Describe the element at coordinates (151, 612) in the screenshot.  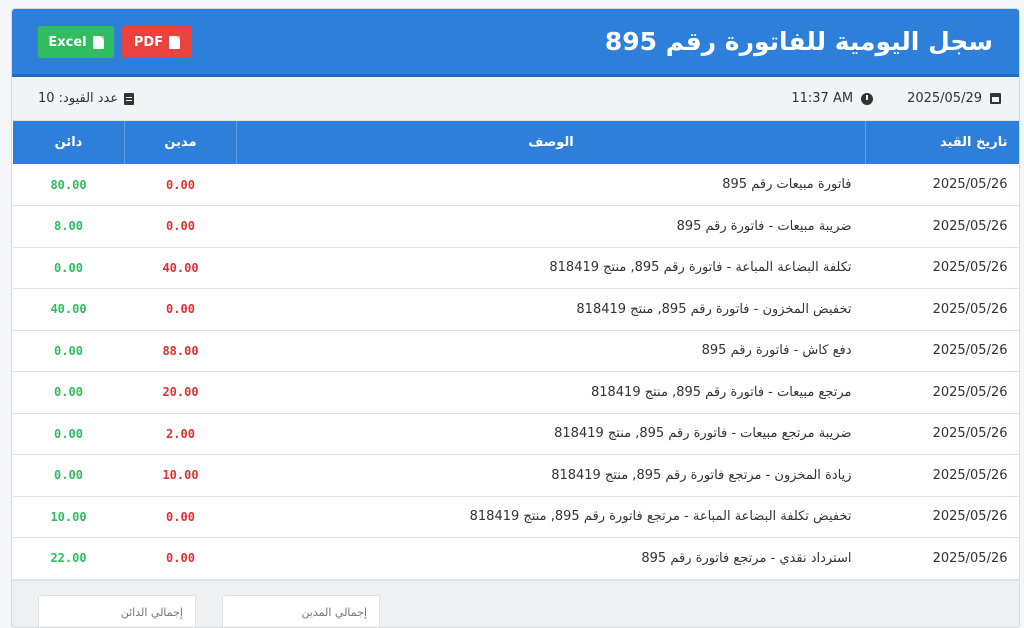
I see `total-credit-label: إجمالي الدائن` at that location.